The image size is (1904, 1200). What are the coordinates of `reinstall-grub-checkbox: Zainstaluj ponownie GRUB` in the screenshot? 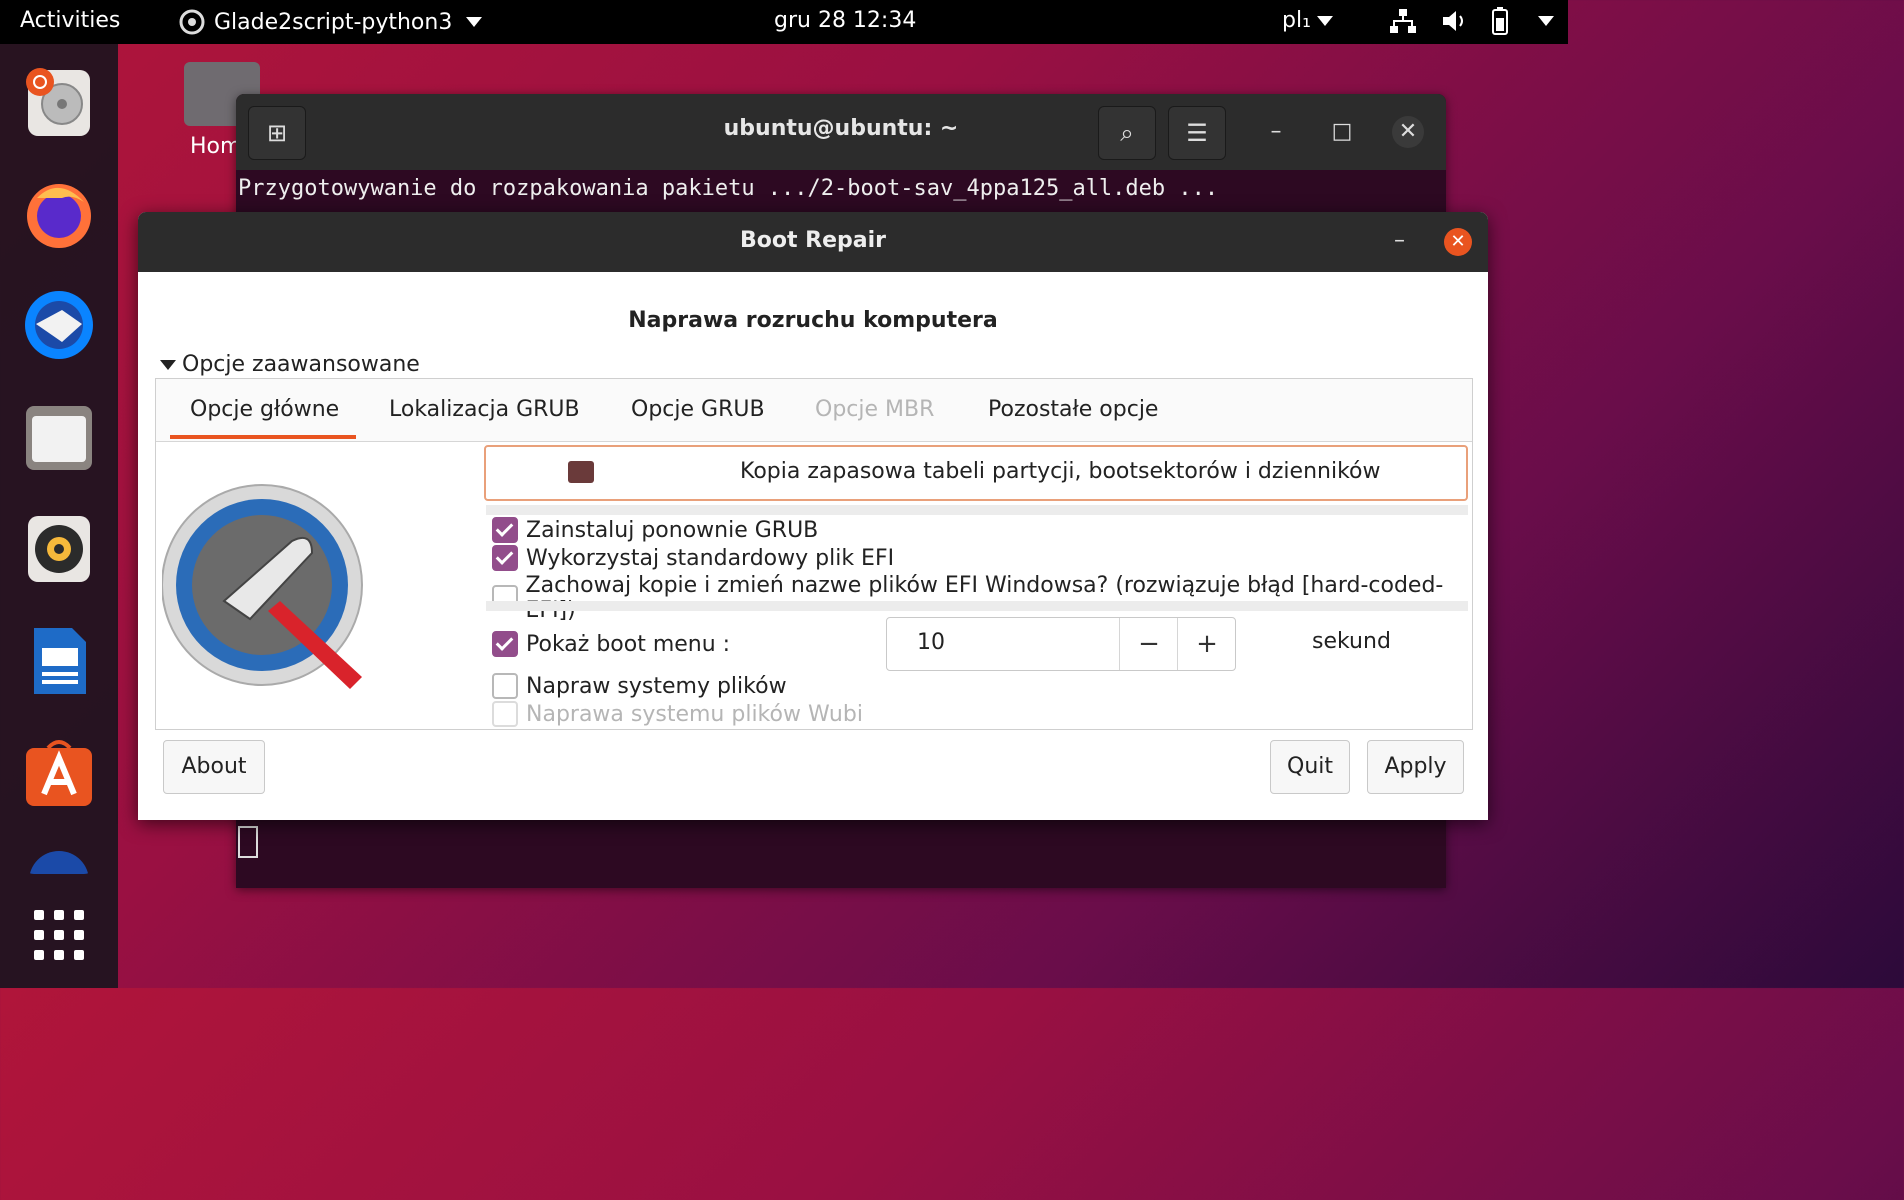 It's located at (655, 530).